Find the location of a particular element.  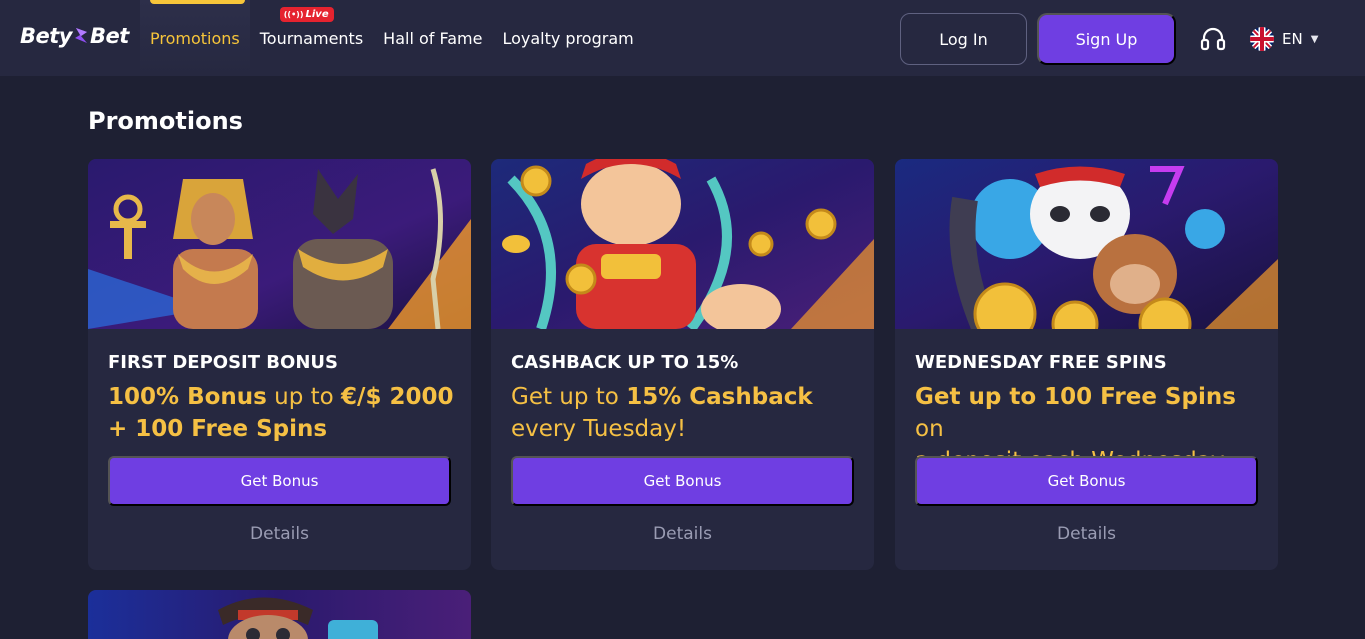

nav-loyalty-program-label: Loyalty program is located at coordinates (568, 38).